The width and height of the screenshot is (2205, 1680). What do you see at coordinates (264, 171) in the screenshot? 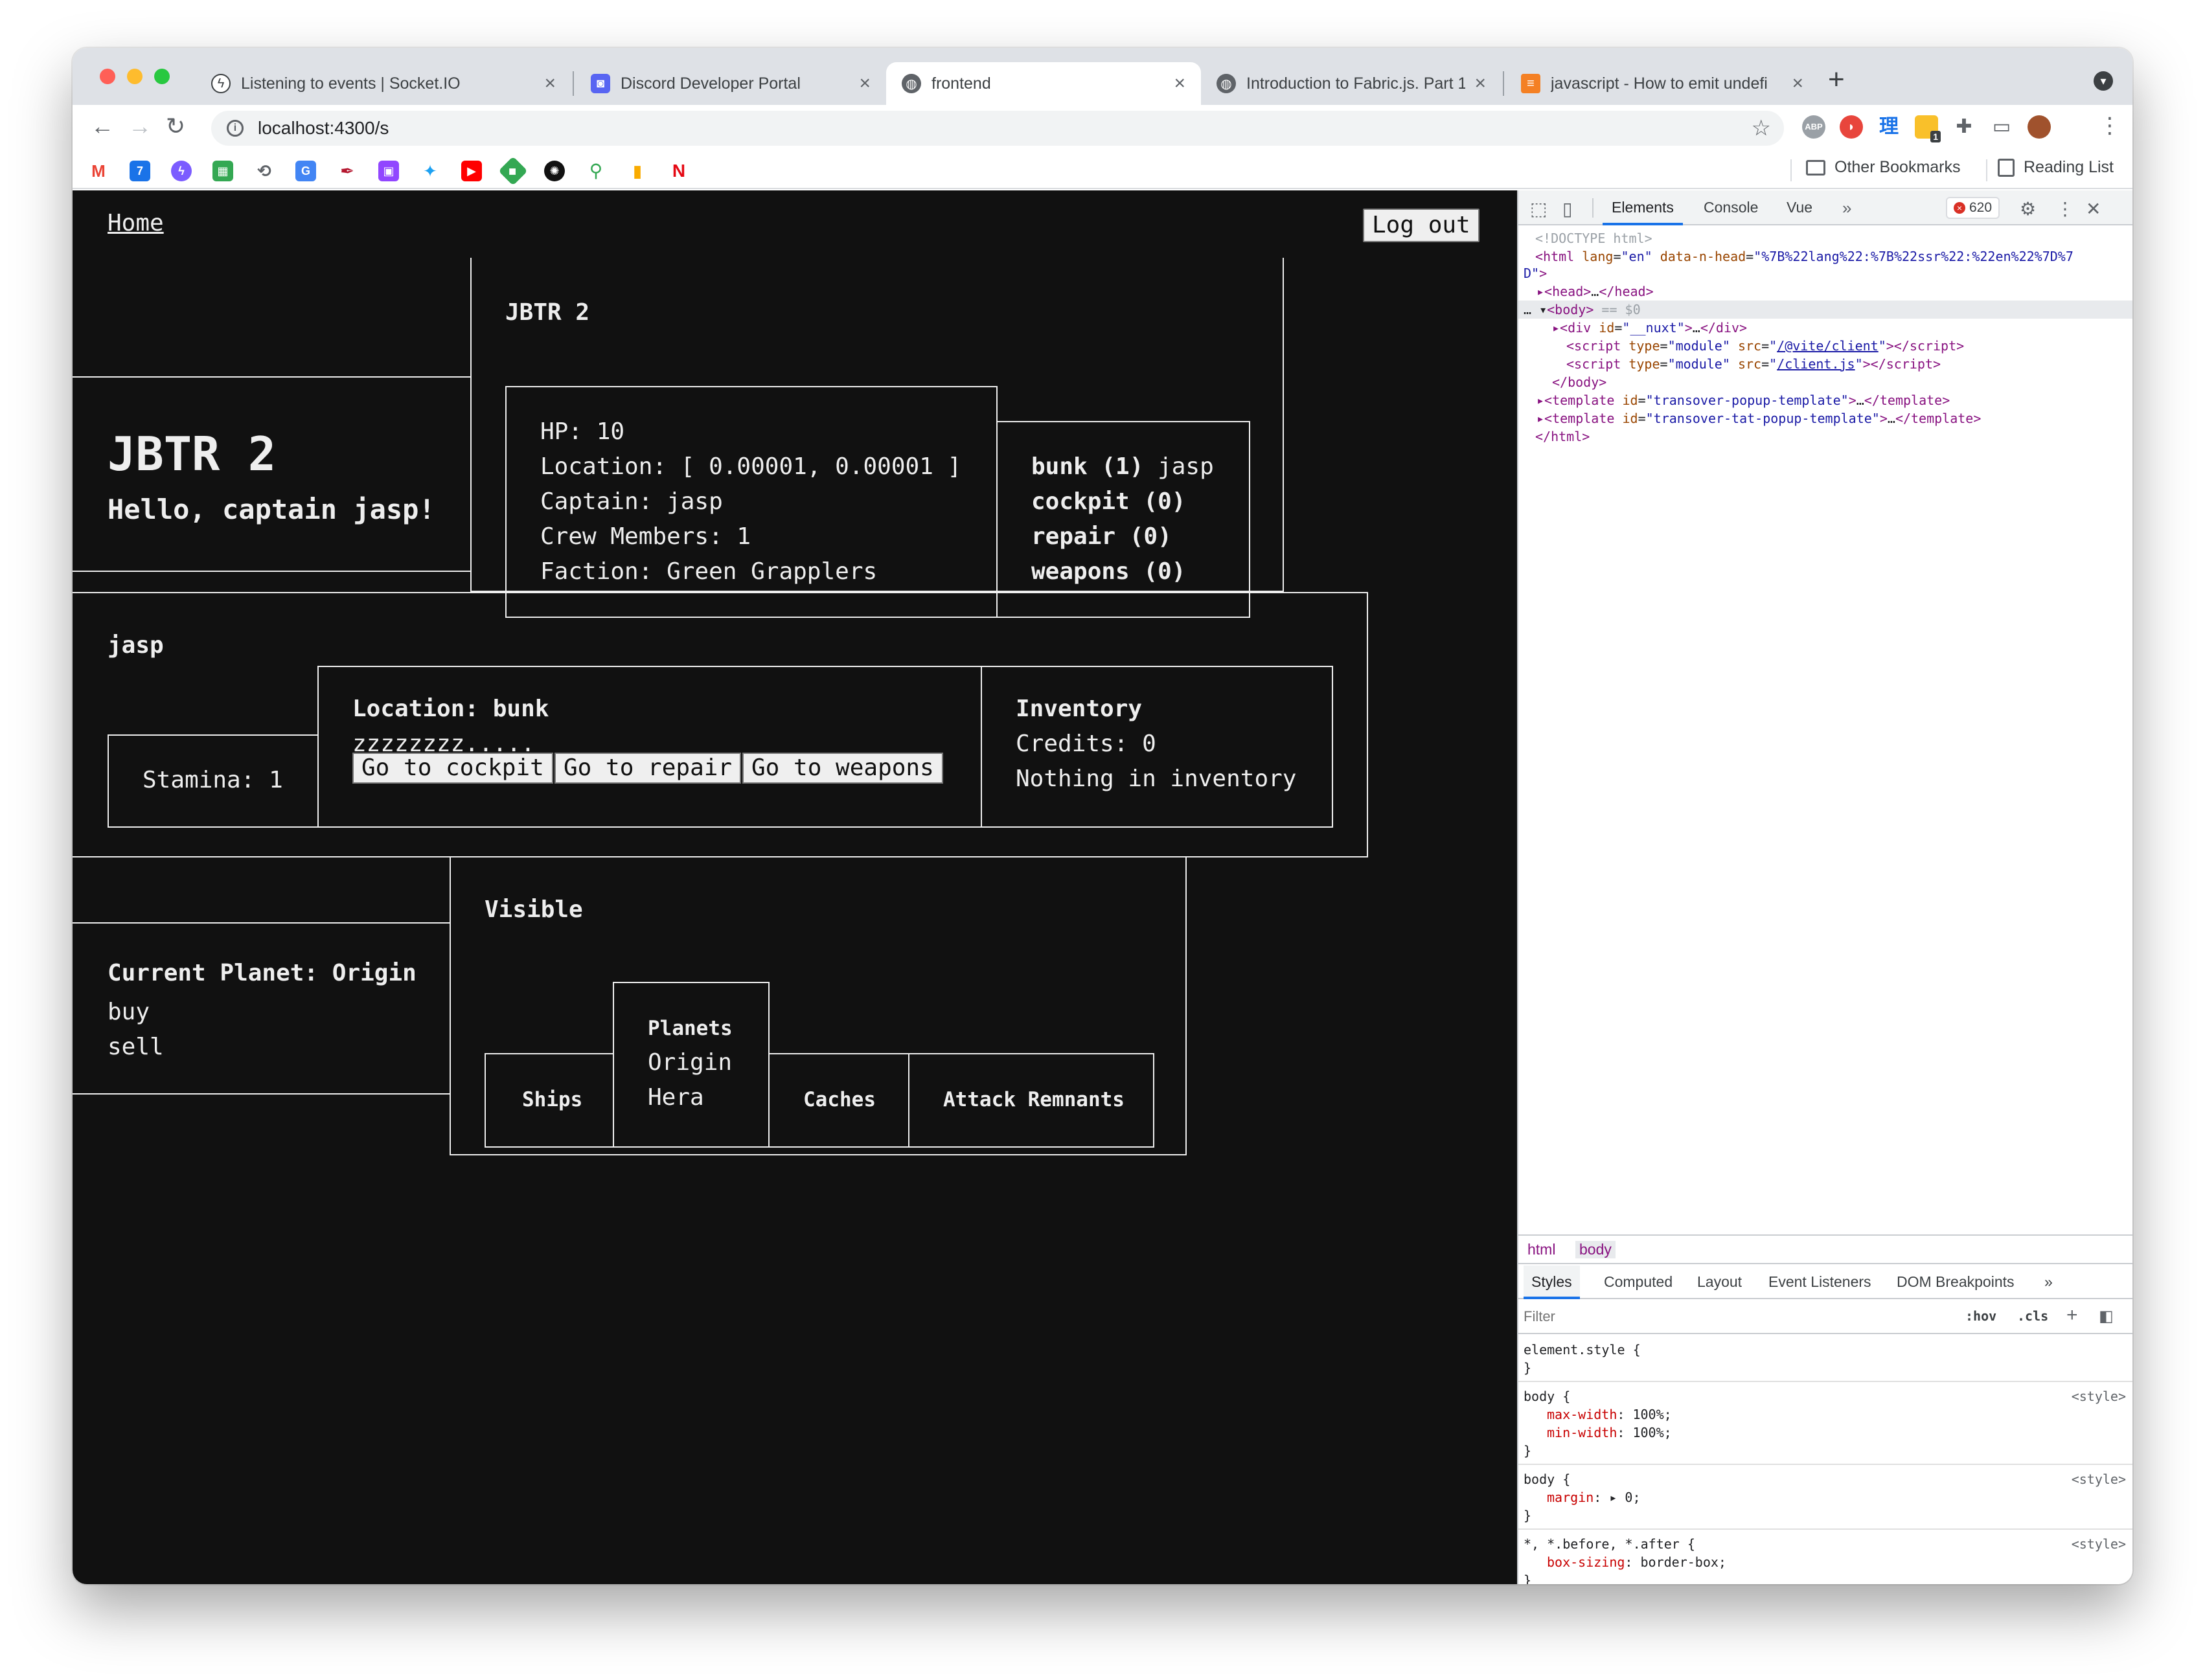
I see `history-icon: ⟲` at bounding box center [264, 171].